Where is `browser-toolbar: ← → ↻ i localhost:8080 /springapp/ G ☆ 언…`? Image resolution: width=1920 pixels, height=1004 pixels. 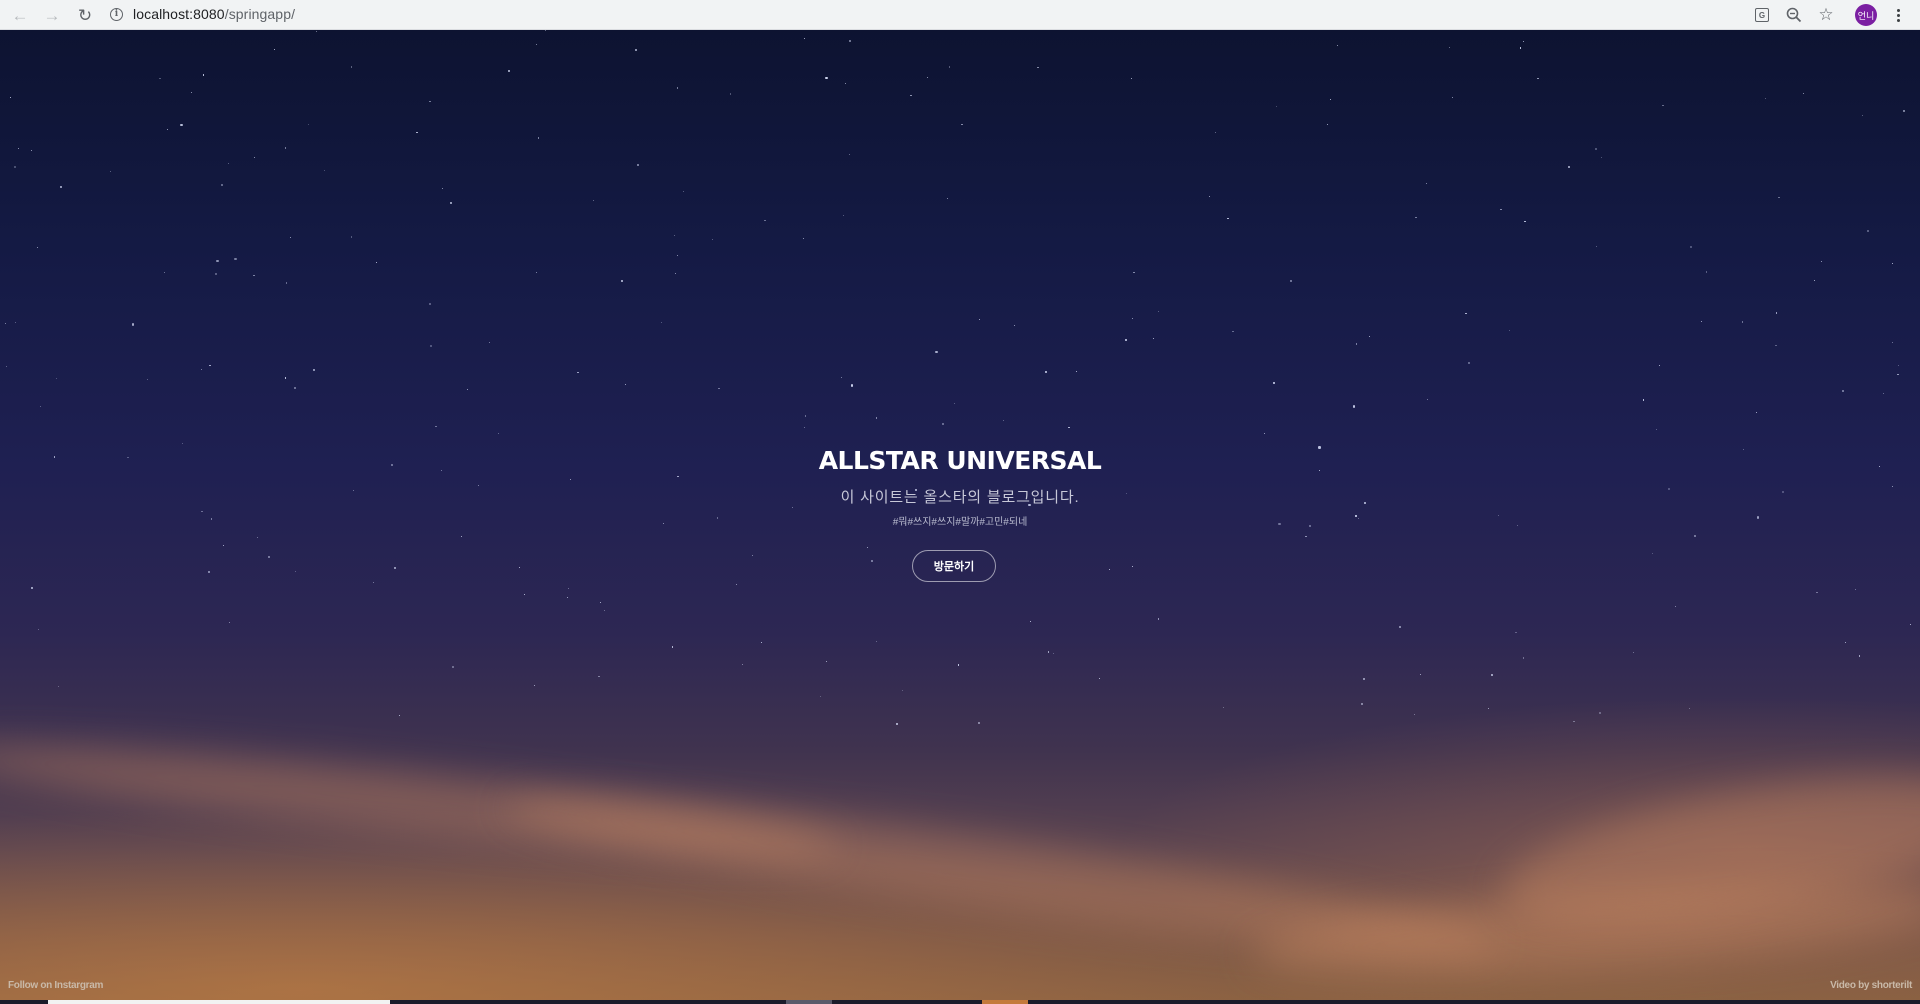 browser-toolbar: ← → ↻ i localhost:8080 /springapp/ G ☆ 언… is located at coordinates (960, 15).